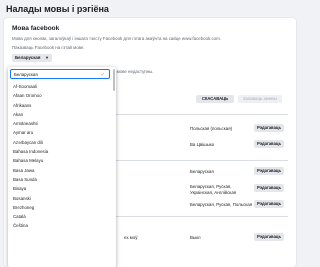 This screenshot has height=267, width=320. What do you see at coordinates (48, 47) in the screenshot?
I see `show-language-label: Паказваць Facebook на гэтай мове.` at bounding box center [48, 47].